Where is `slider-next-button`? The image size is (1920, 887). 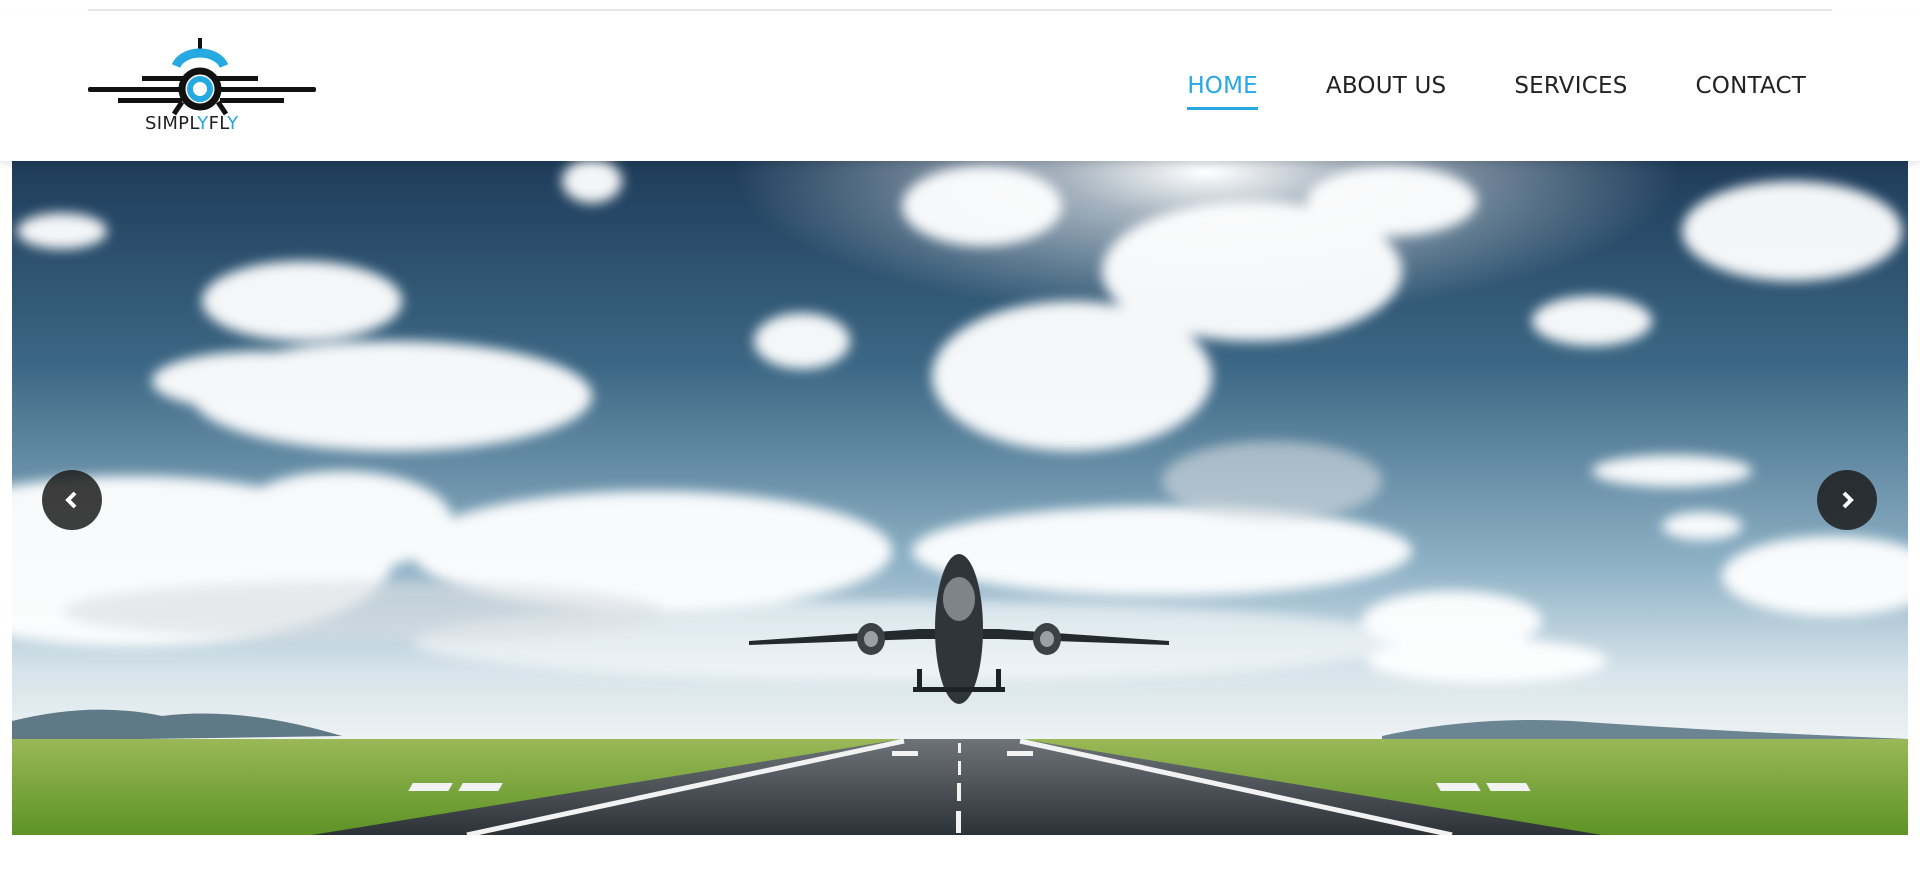
slider-next-button is located at coordinates (1847, 500).